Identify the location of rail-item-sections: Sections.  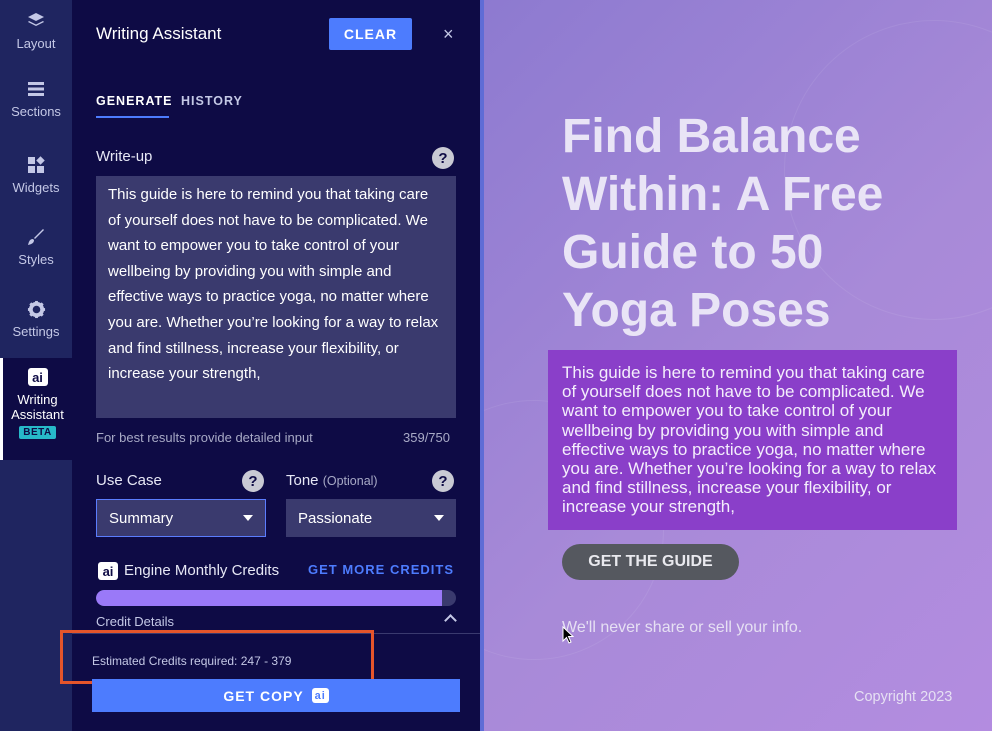
(36, 98).